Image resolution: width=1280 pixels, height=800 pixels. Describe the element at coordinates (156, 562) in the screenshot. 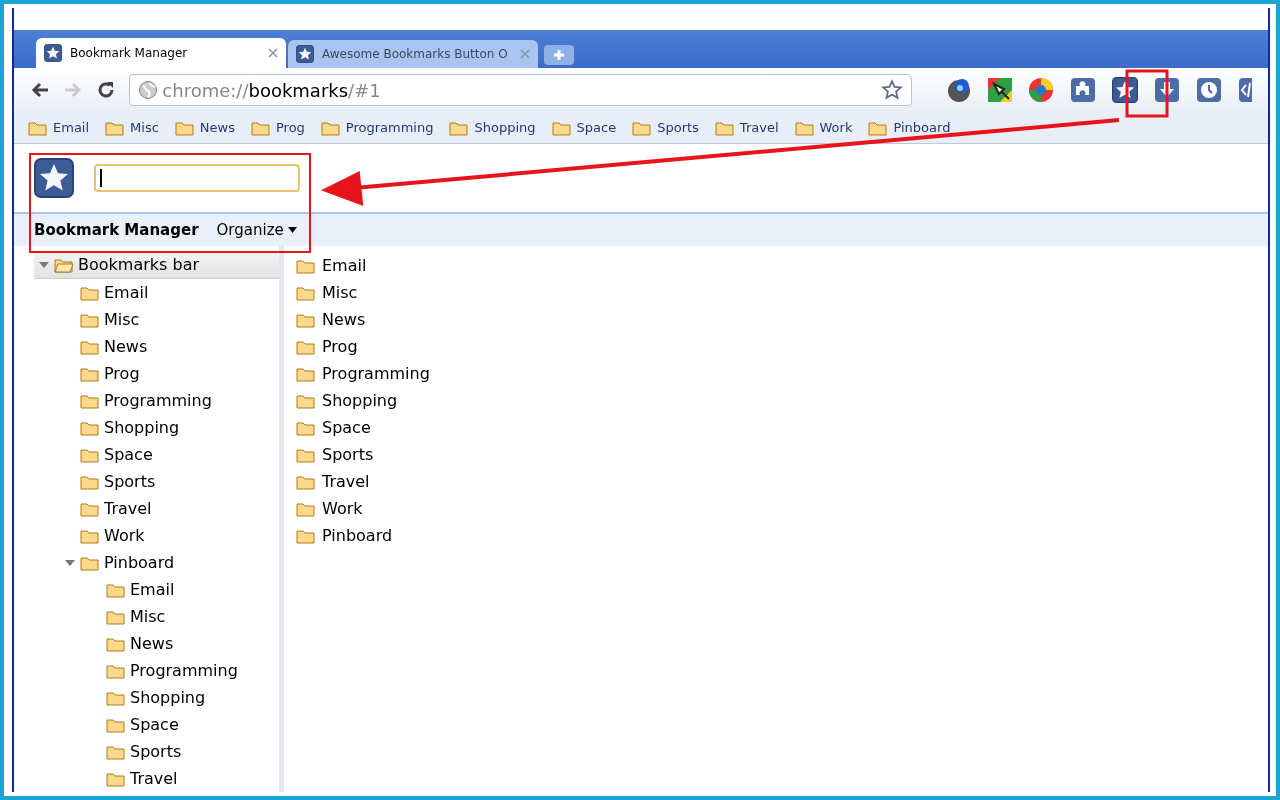

I see `tree-item: Pinboard` at that location.